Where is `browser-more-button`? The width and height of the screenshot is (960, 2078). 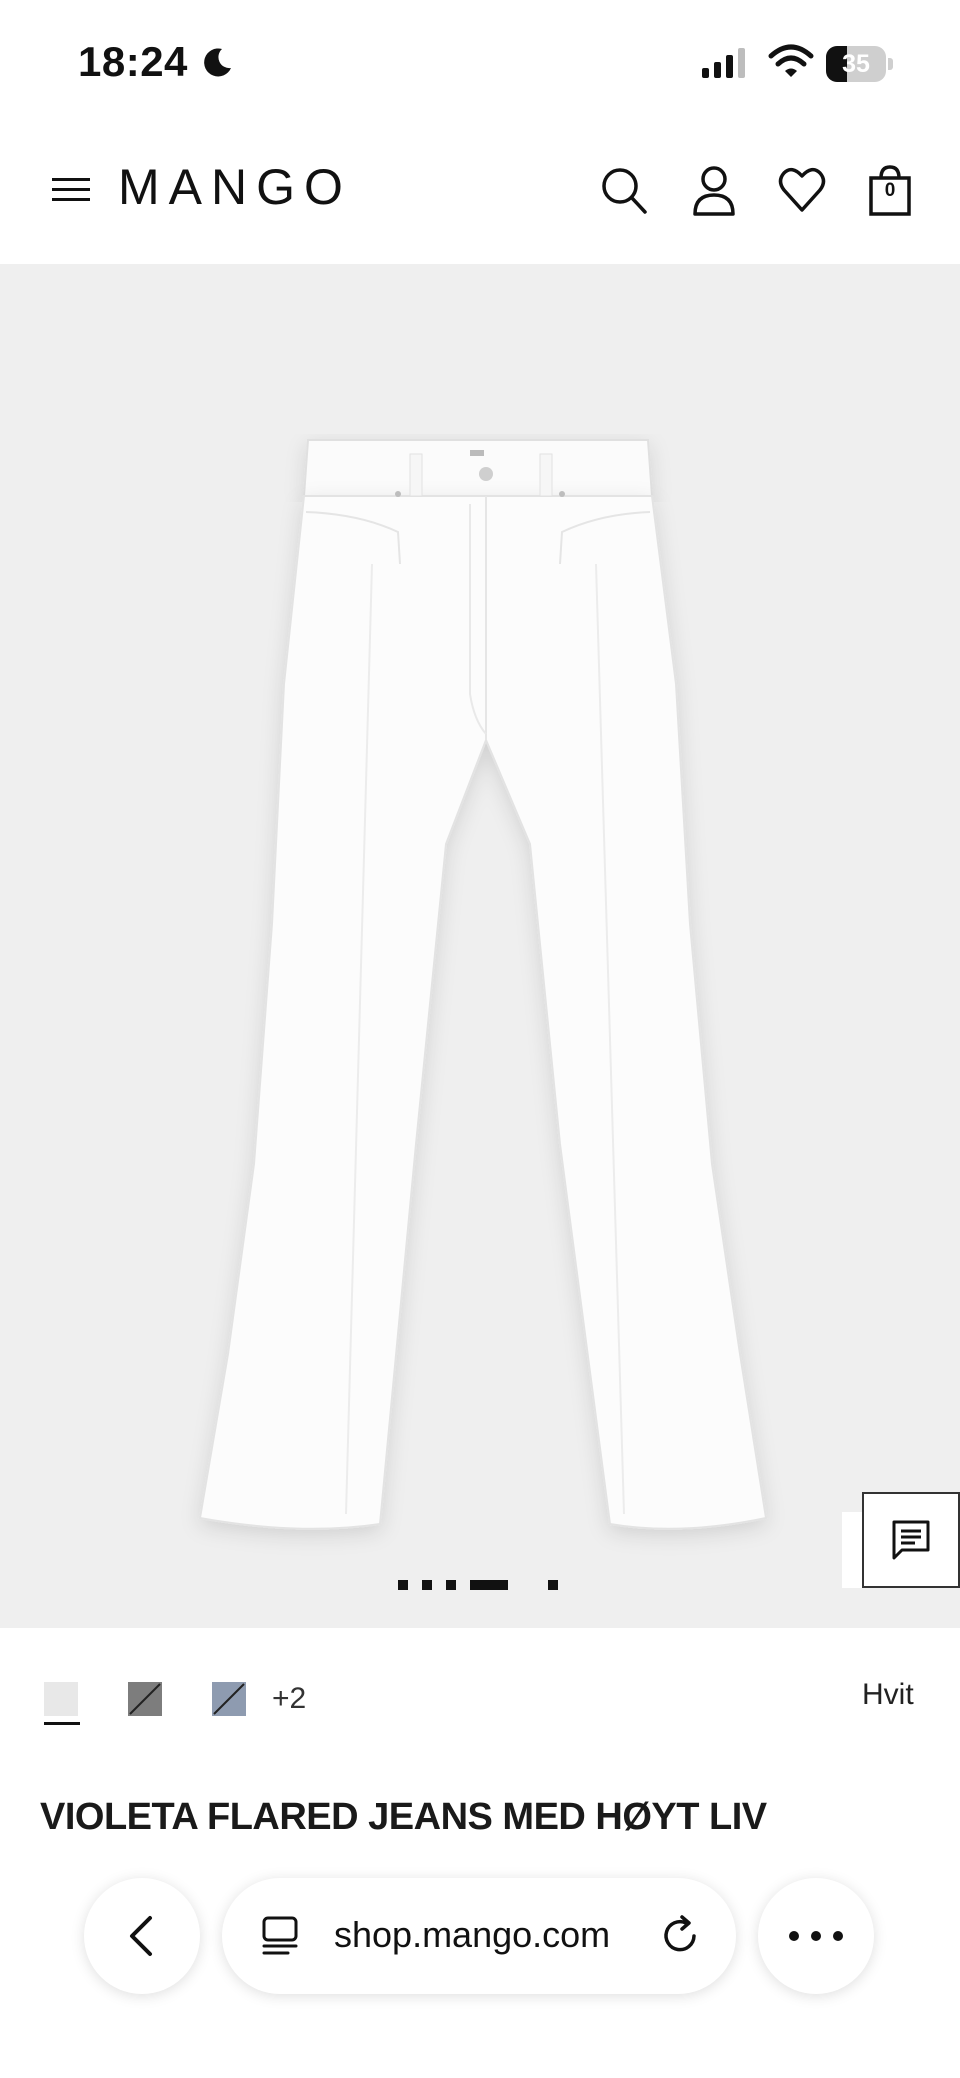 browser-more-button is located at coordinates (816, 1936).